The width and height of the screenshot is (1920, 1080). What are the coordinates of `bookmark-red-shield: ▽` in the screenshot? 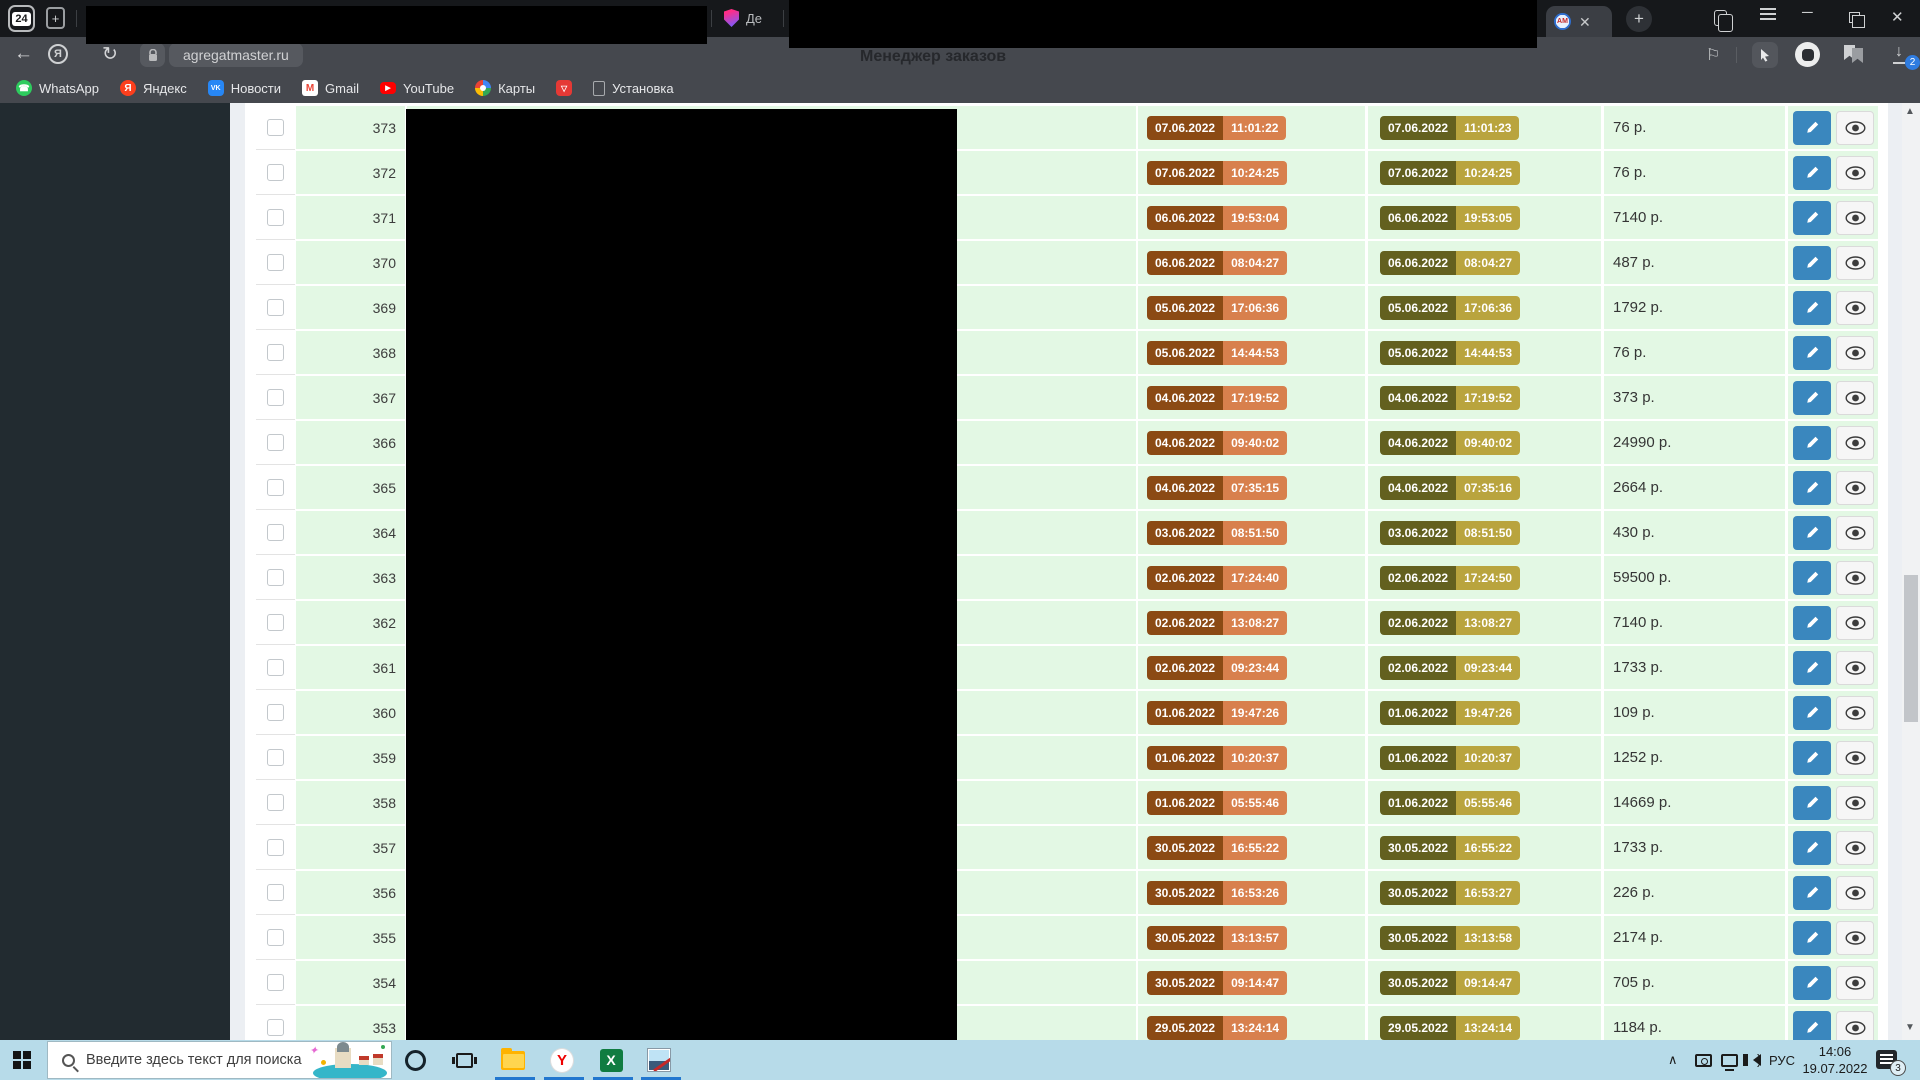 It's located at (564, 88).